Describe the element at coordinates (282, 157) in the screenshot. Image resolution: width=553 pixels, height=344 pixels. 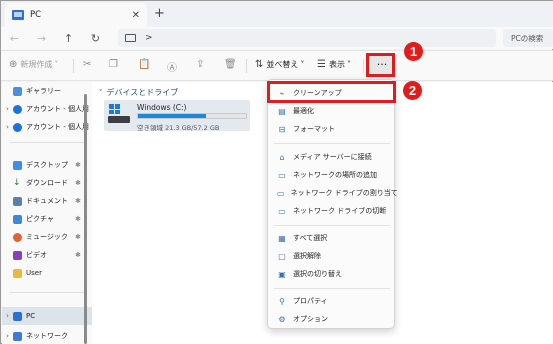
I see `media-server-icon: ⌂` at that location.